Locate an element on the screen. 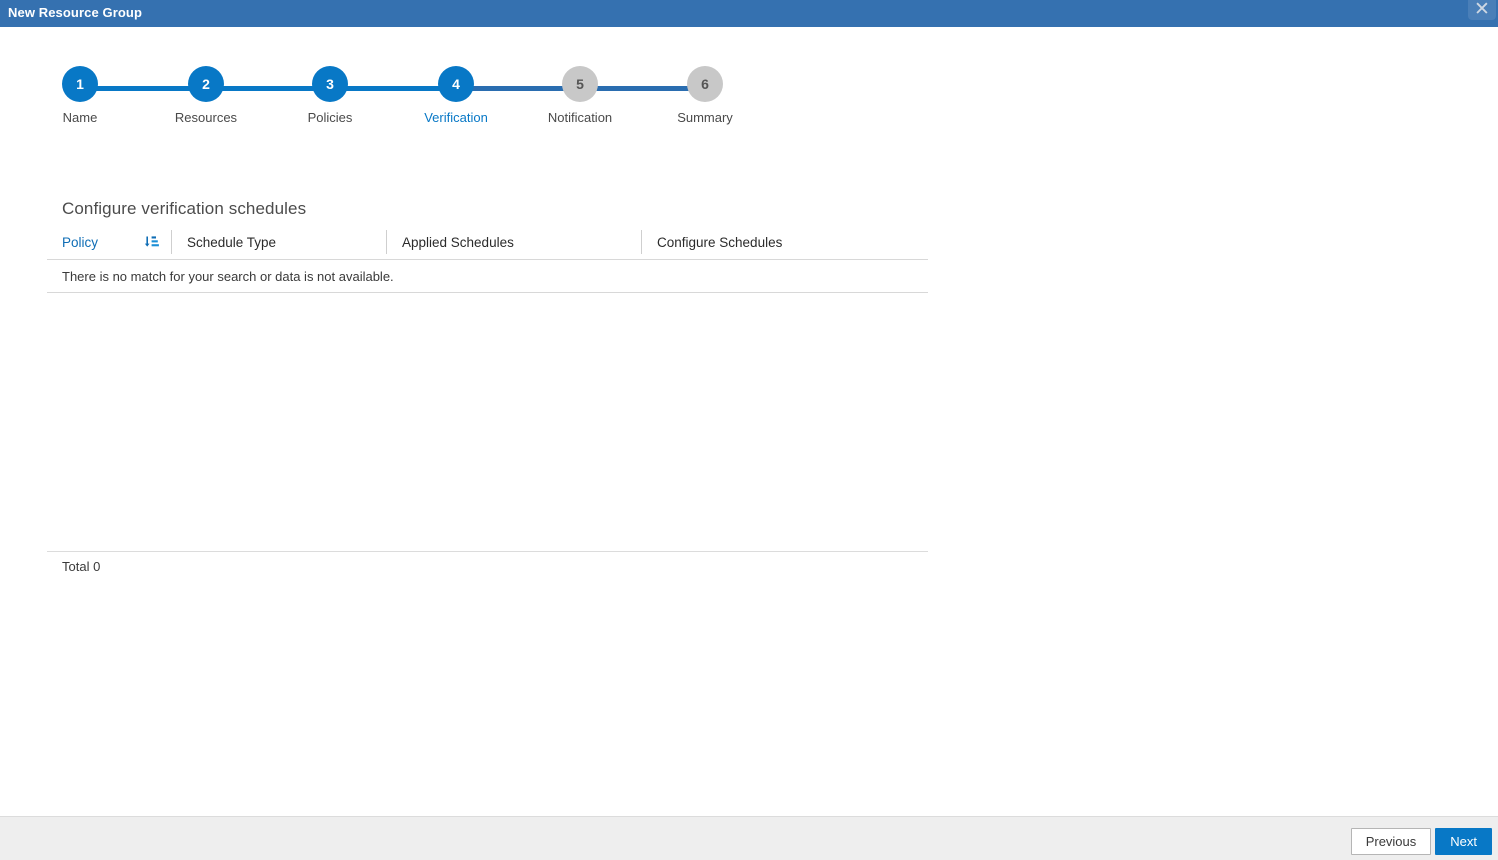 This screenshot has height=860, width=1498. stepper-step-verification: 4 Verification is located at coordinates (456, 95).